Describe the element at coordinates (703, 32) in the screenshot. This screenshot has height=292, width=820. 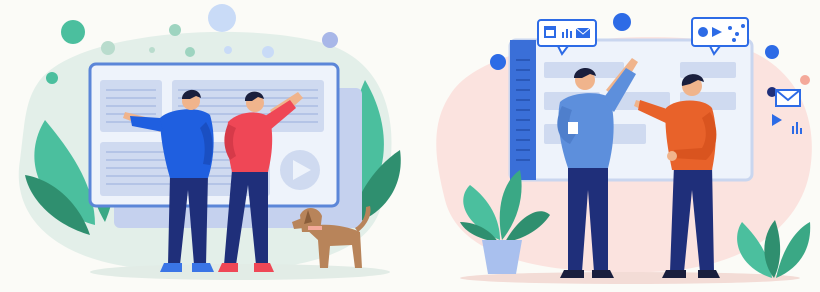
I see `info-icon` at that location.